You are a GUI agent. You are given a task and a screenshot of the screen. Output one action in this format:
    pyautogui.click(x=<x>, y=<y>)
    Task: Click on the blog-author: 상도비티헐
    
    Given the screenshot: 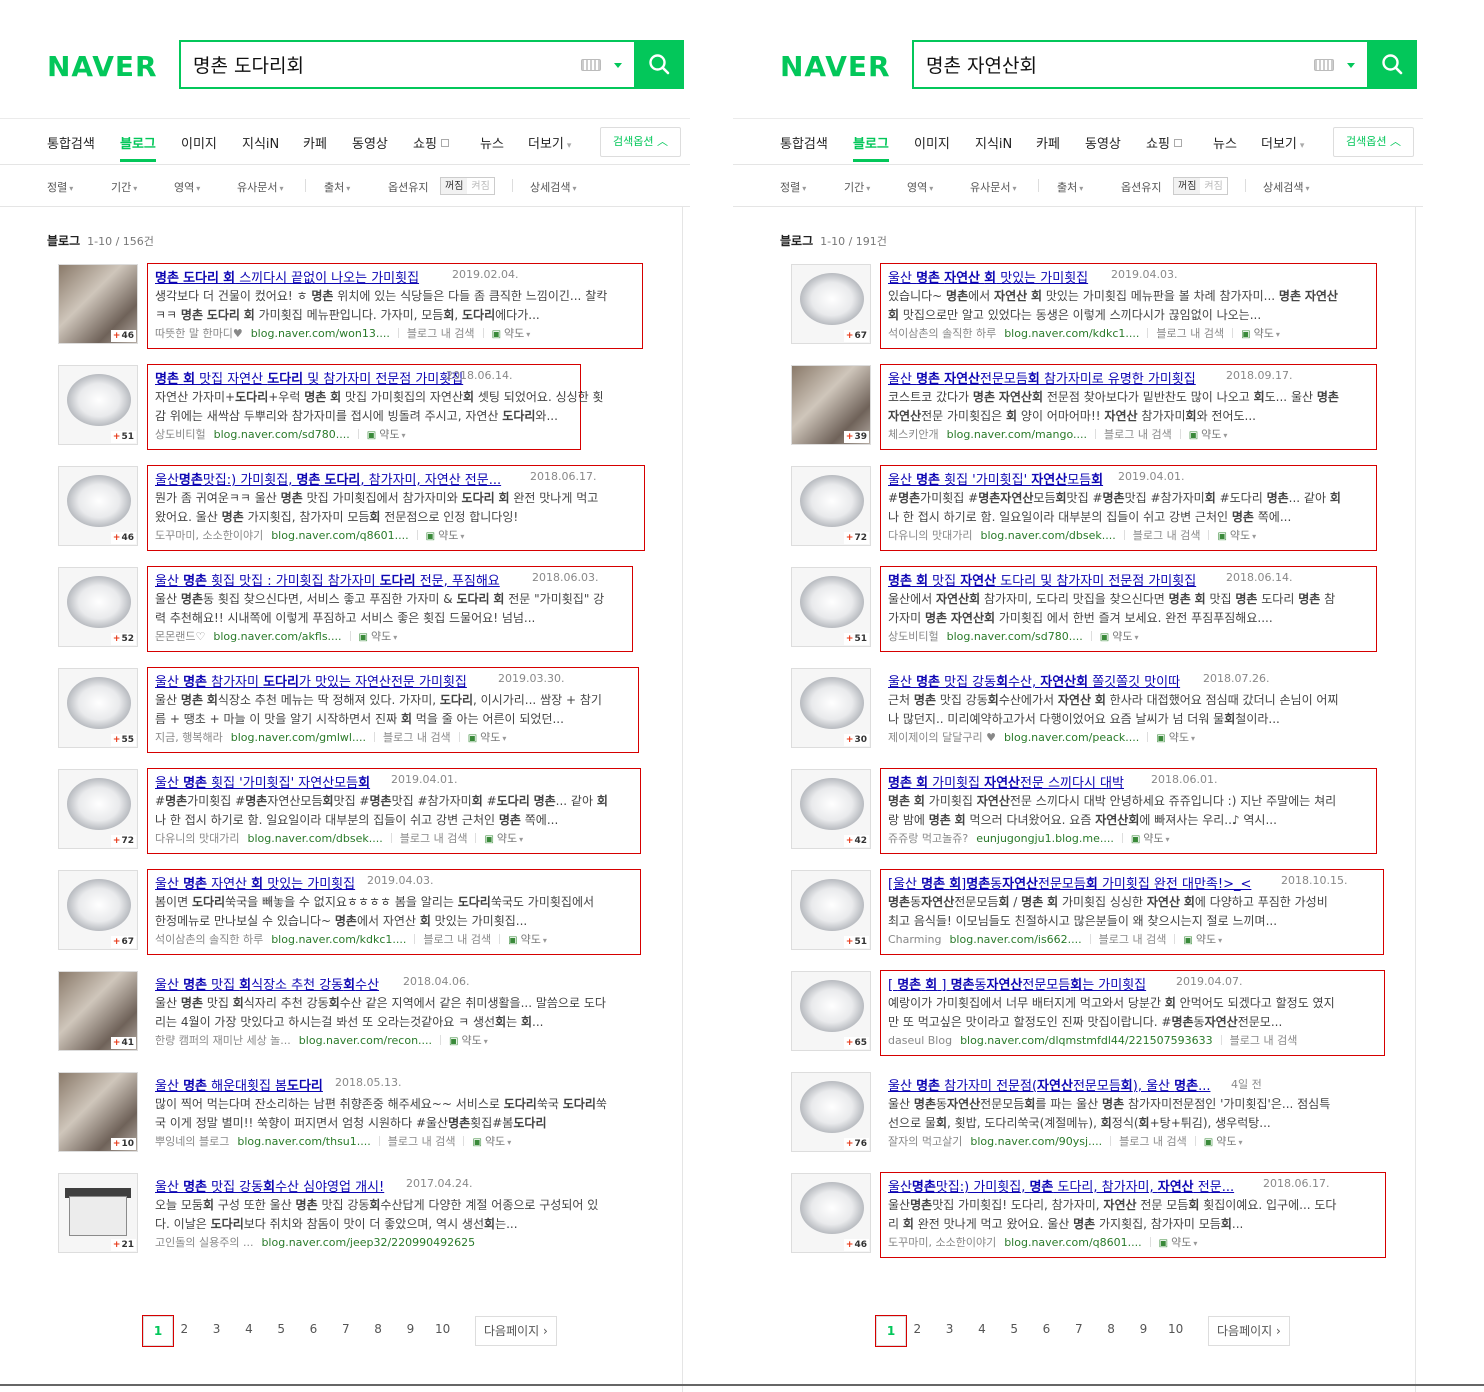 What is the action you would take?
    pyautogui.click(x=180, y=434)
    